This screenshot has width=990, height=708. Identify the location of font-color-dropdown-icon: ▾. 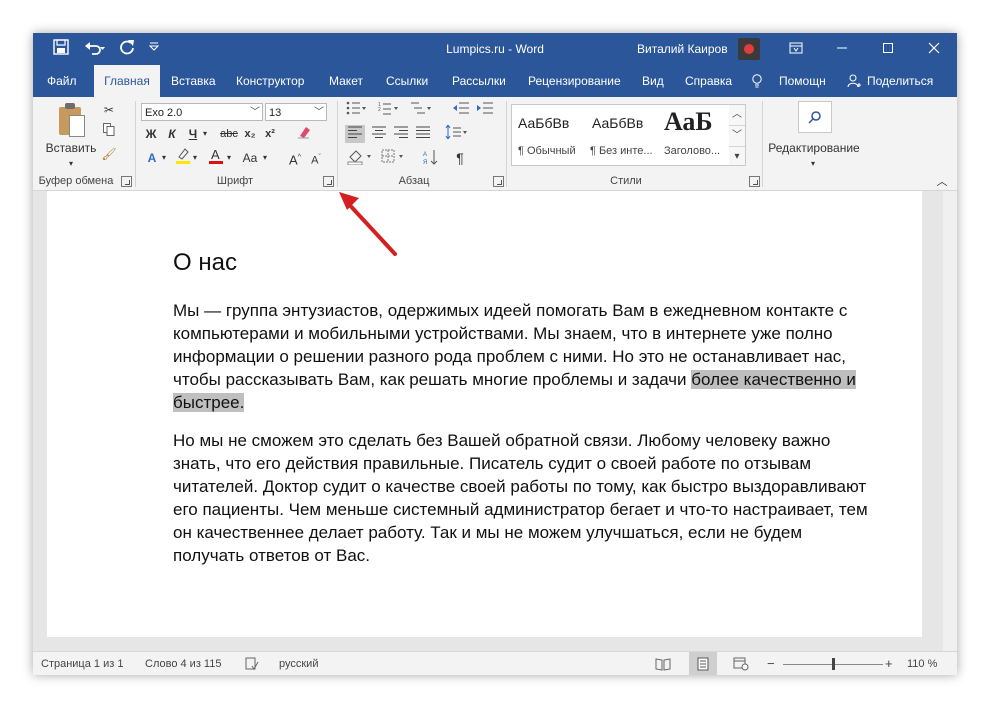
(229, 158).